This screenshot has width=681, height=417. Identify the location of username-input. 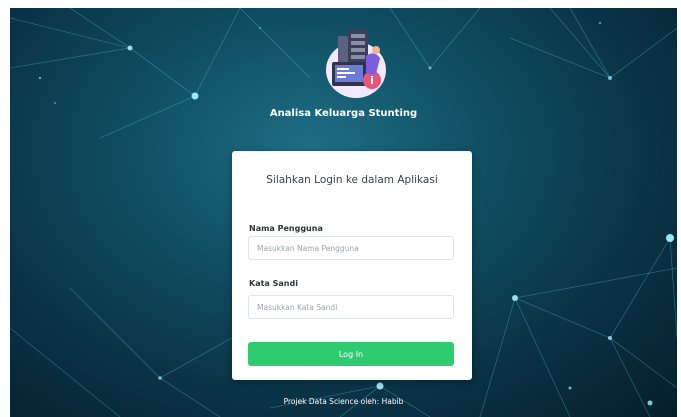
(351, 248).